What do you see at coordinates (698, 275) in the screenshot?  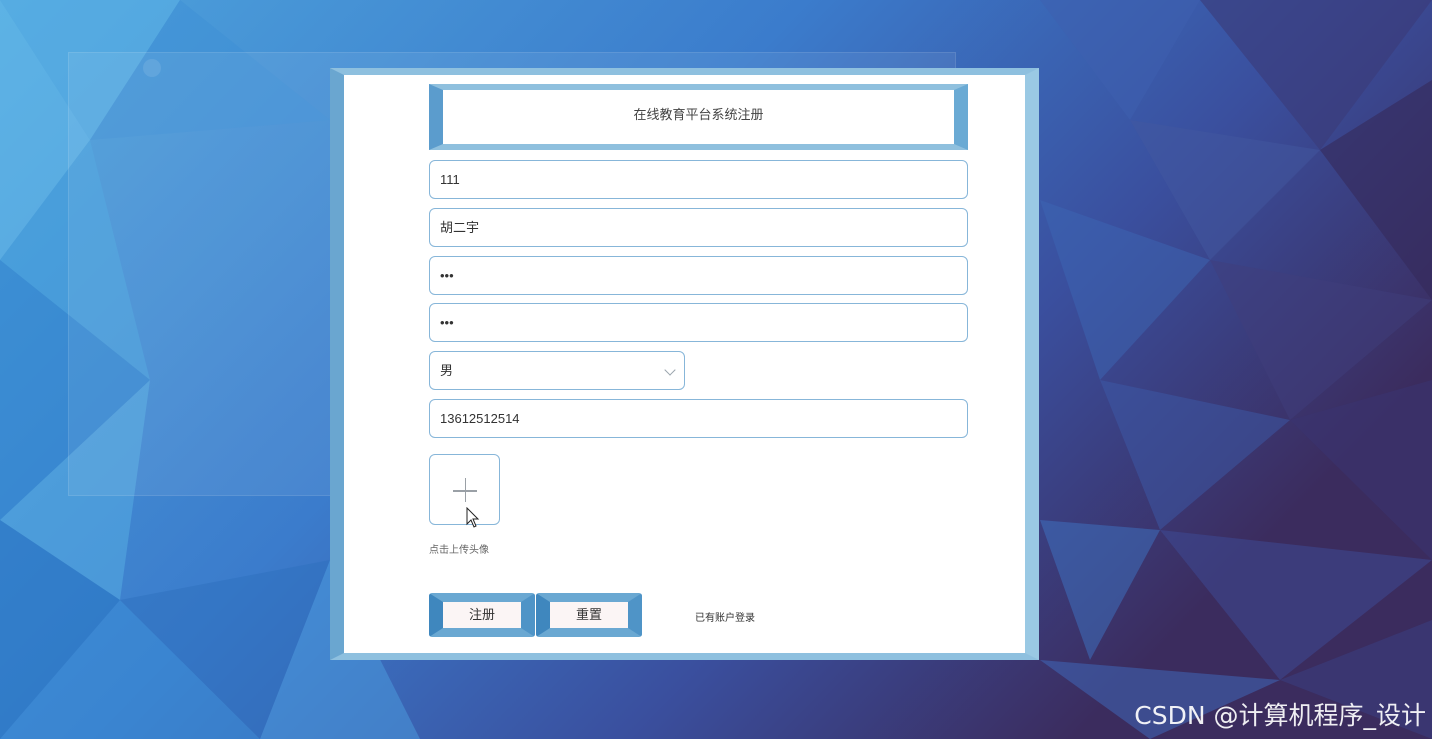 I see `password-input: •••` at bounding box center [698, 275].